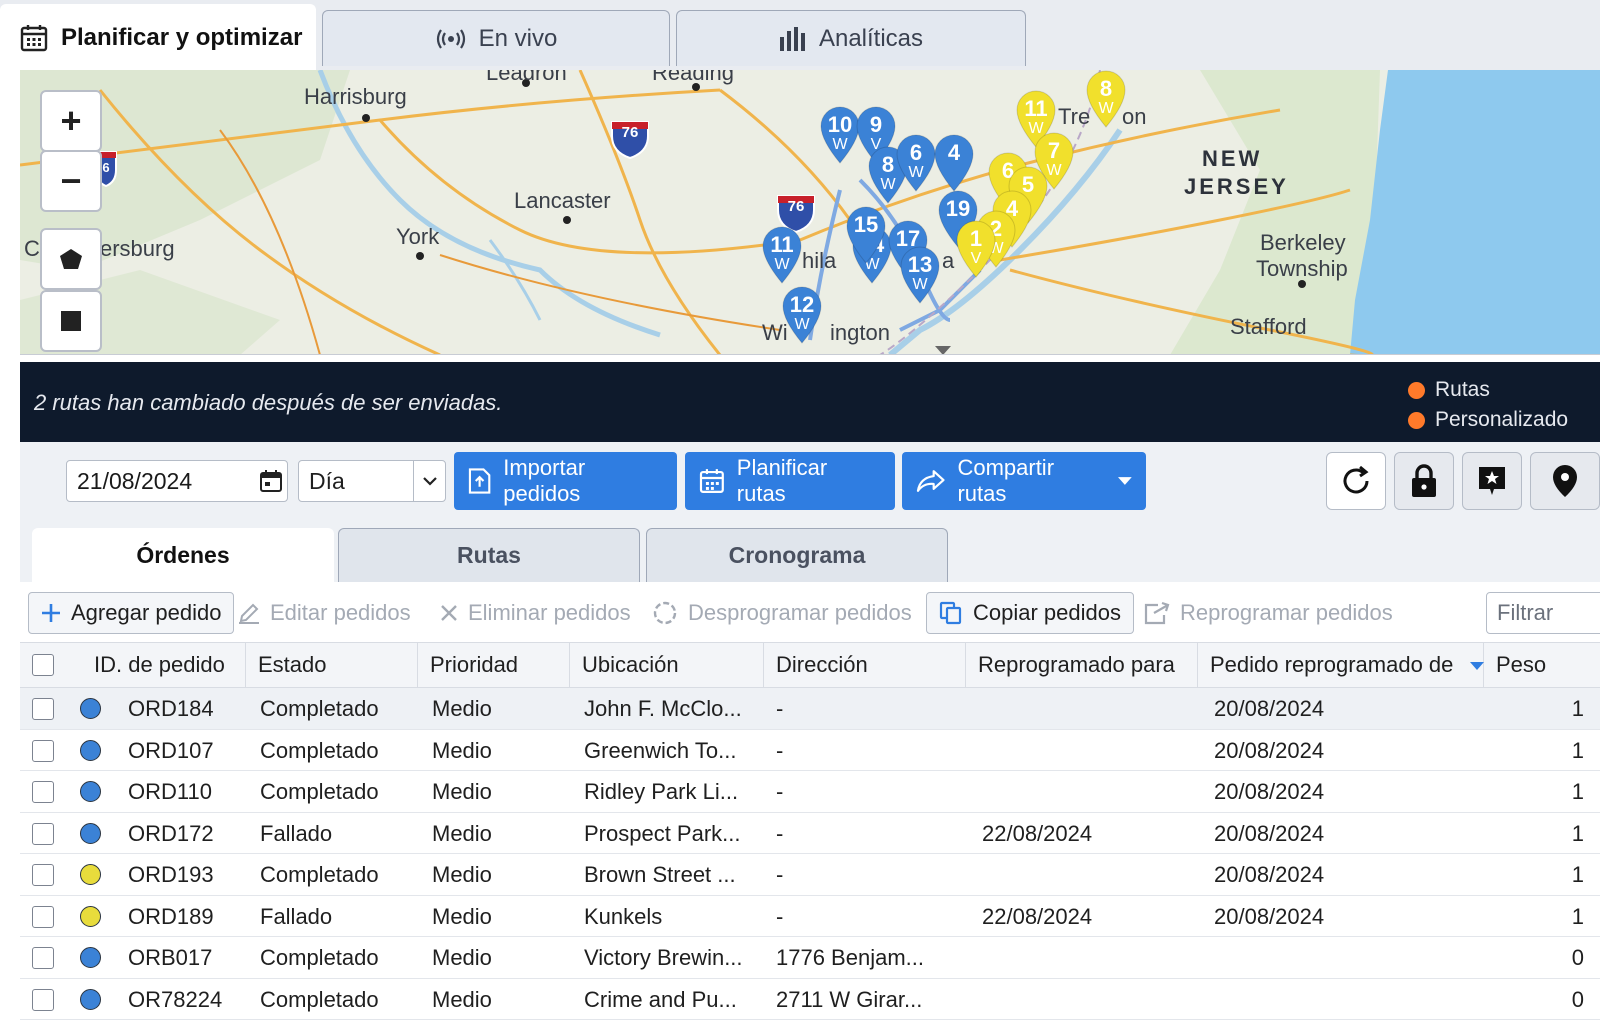 The height and width of the screenshot is (1032, 1600). I want to click on map-pin: 12 W, so click(802, 315).